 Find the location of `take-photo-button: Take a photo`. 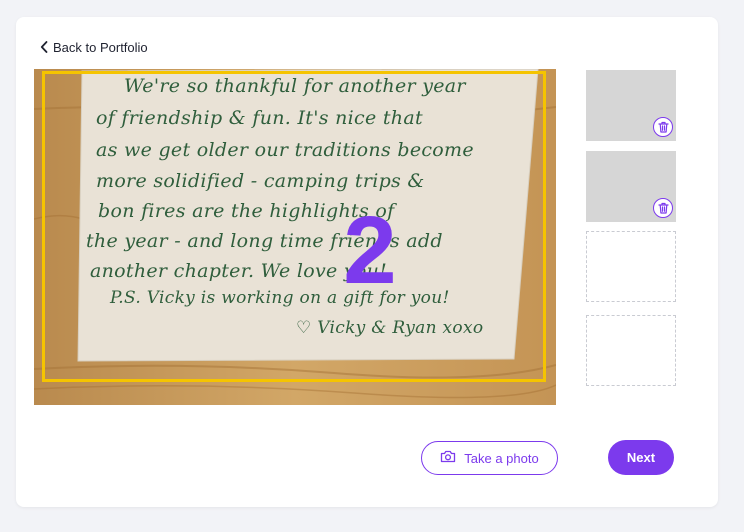

take-photo-button: Take a photo is located at coordinates (489, 458).